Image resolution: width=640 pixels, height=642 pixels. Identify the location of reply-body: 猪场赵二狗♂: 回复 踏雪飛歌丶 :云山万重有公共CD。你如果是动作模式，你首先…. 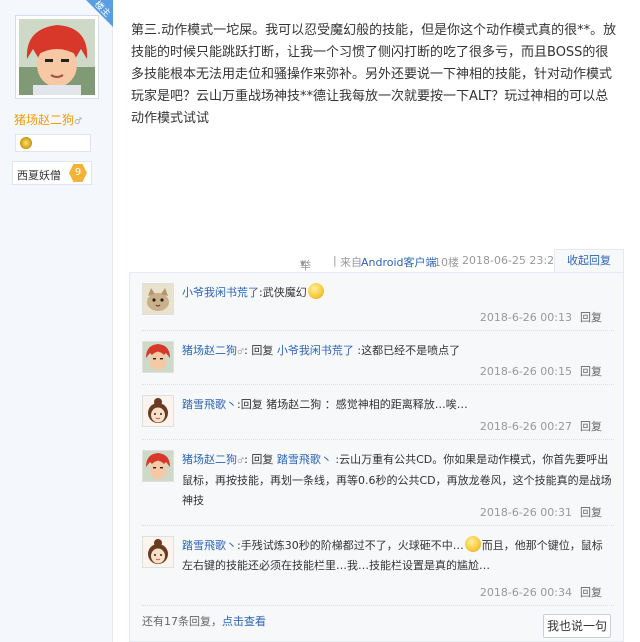
(397, 480).